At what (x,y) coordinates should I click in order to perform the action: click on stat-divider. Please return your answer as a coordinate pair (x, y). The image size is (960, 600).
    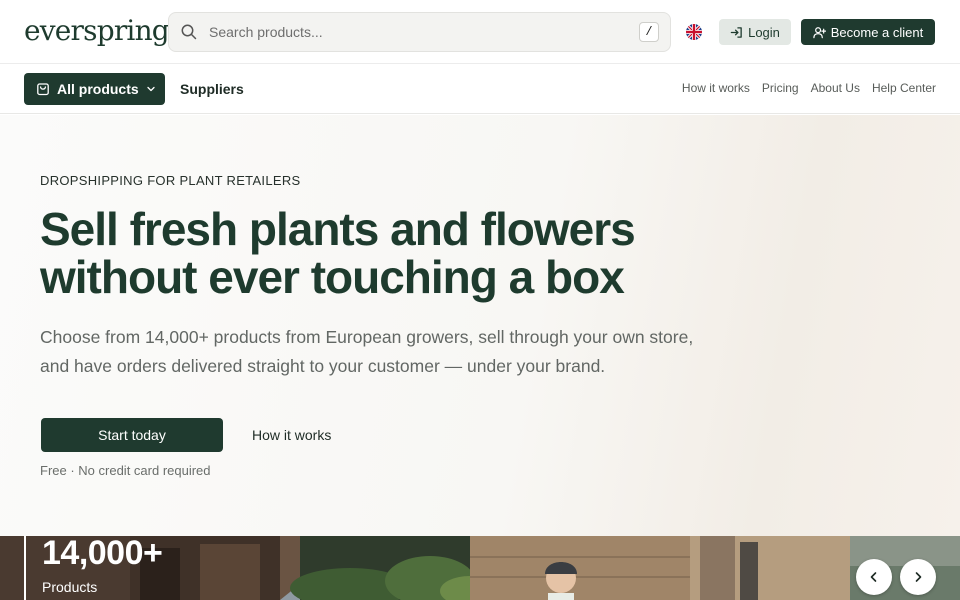
    Looking at the image, I should click on (25, 568).